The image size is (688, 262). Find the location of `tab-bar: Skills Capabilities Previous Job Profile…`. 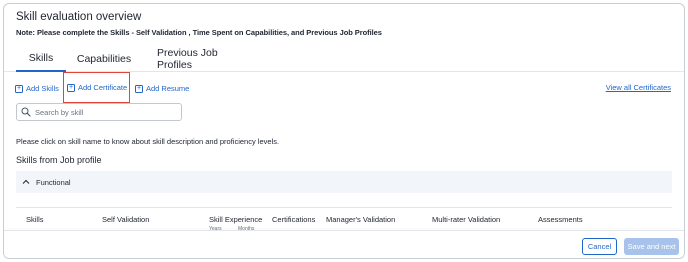

tab-bar: Skills Capabilities Previous Job Profile… is located at coordinates (344, 58).